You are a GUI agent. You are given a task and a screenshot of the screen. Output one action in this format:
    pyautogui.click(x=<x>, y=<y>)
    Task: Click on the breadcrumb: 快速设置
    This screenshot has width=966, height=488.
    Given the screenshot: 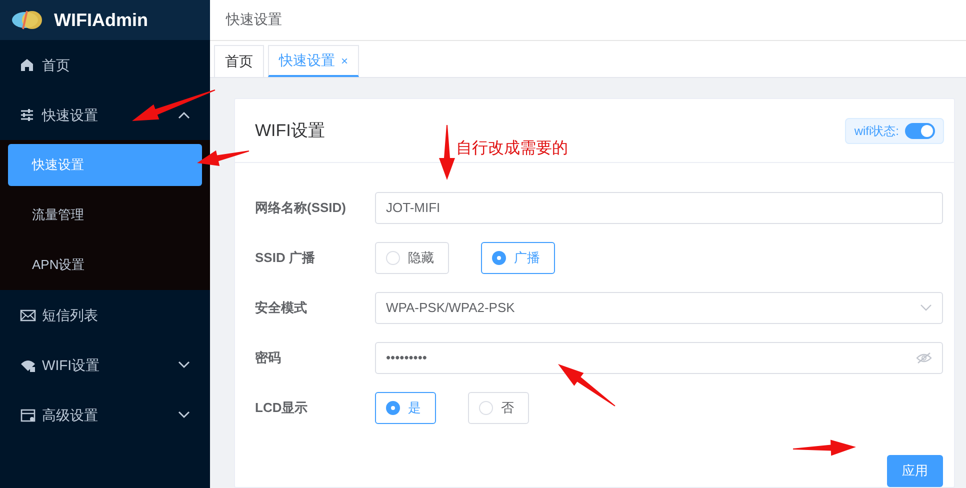 What is the action you would take?
    pyautogui.click(x=254, y=20)
    